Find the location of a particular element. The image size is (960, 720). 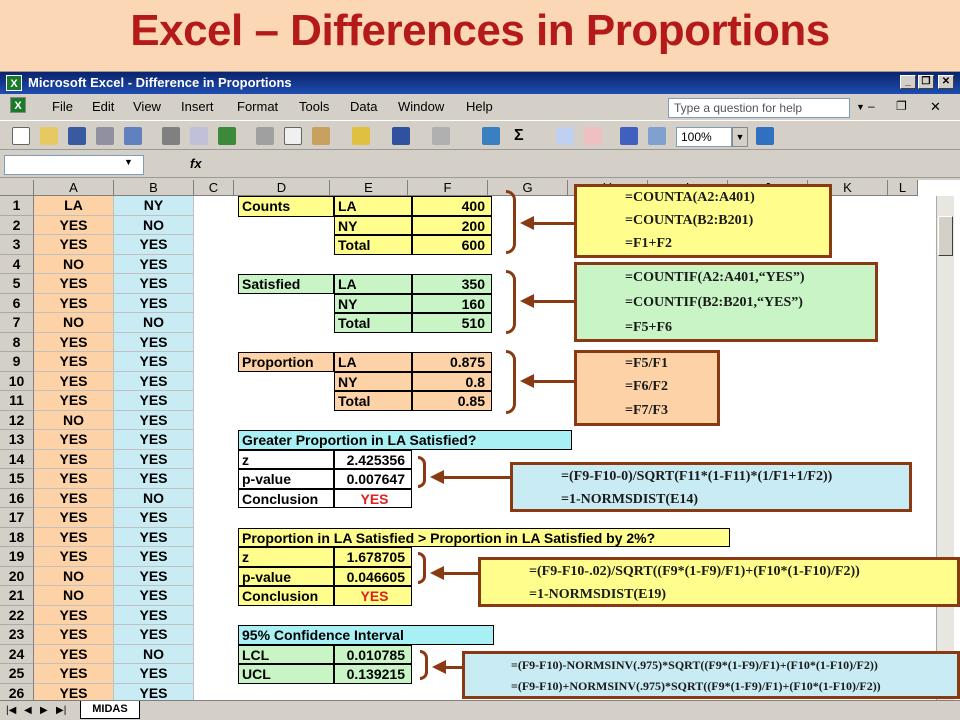

chart-wizard-icon is located at coordinates (629, 136).